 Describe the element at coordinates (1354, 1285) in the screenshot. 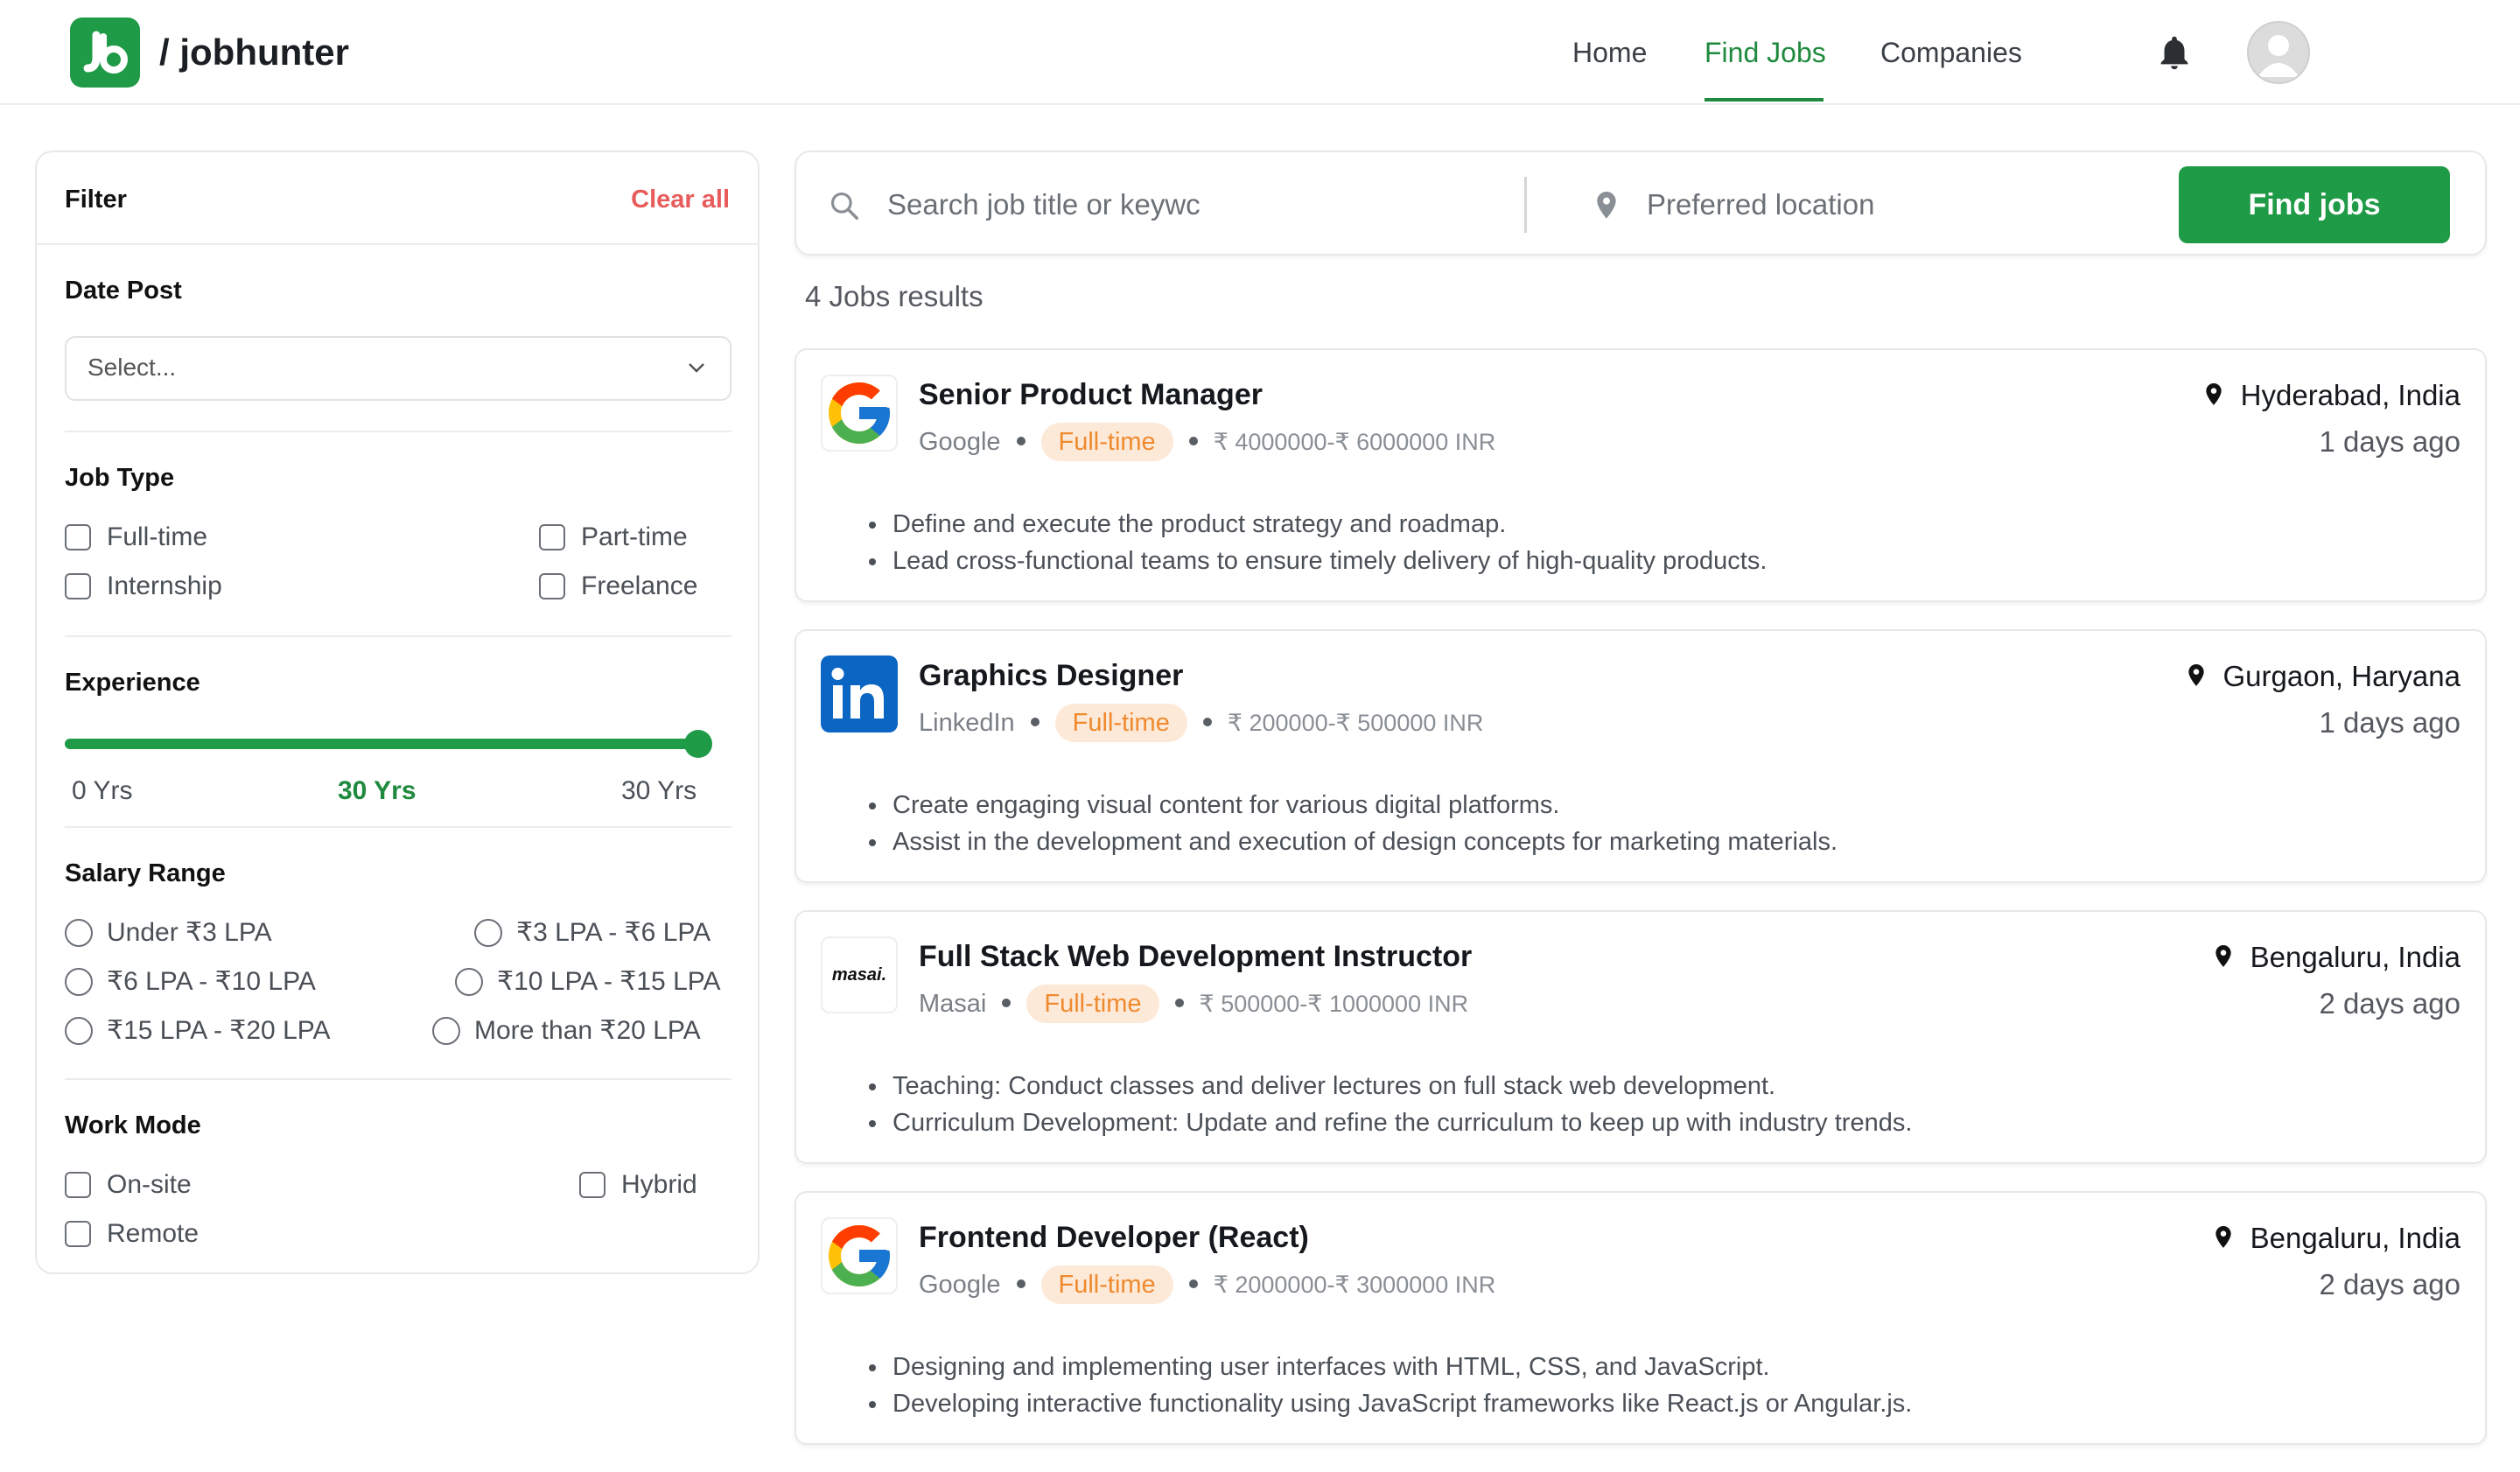

I see `salary-range: ₹ 2000000-₹ 3000000 INR` at that location.